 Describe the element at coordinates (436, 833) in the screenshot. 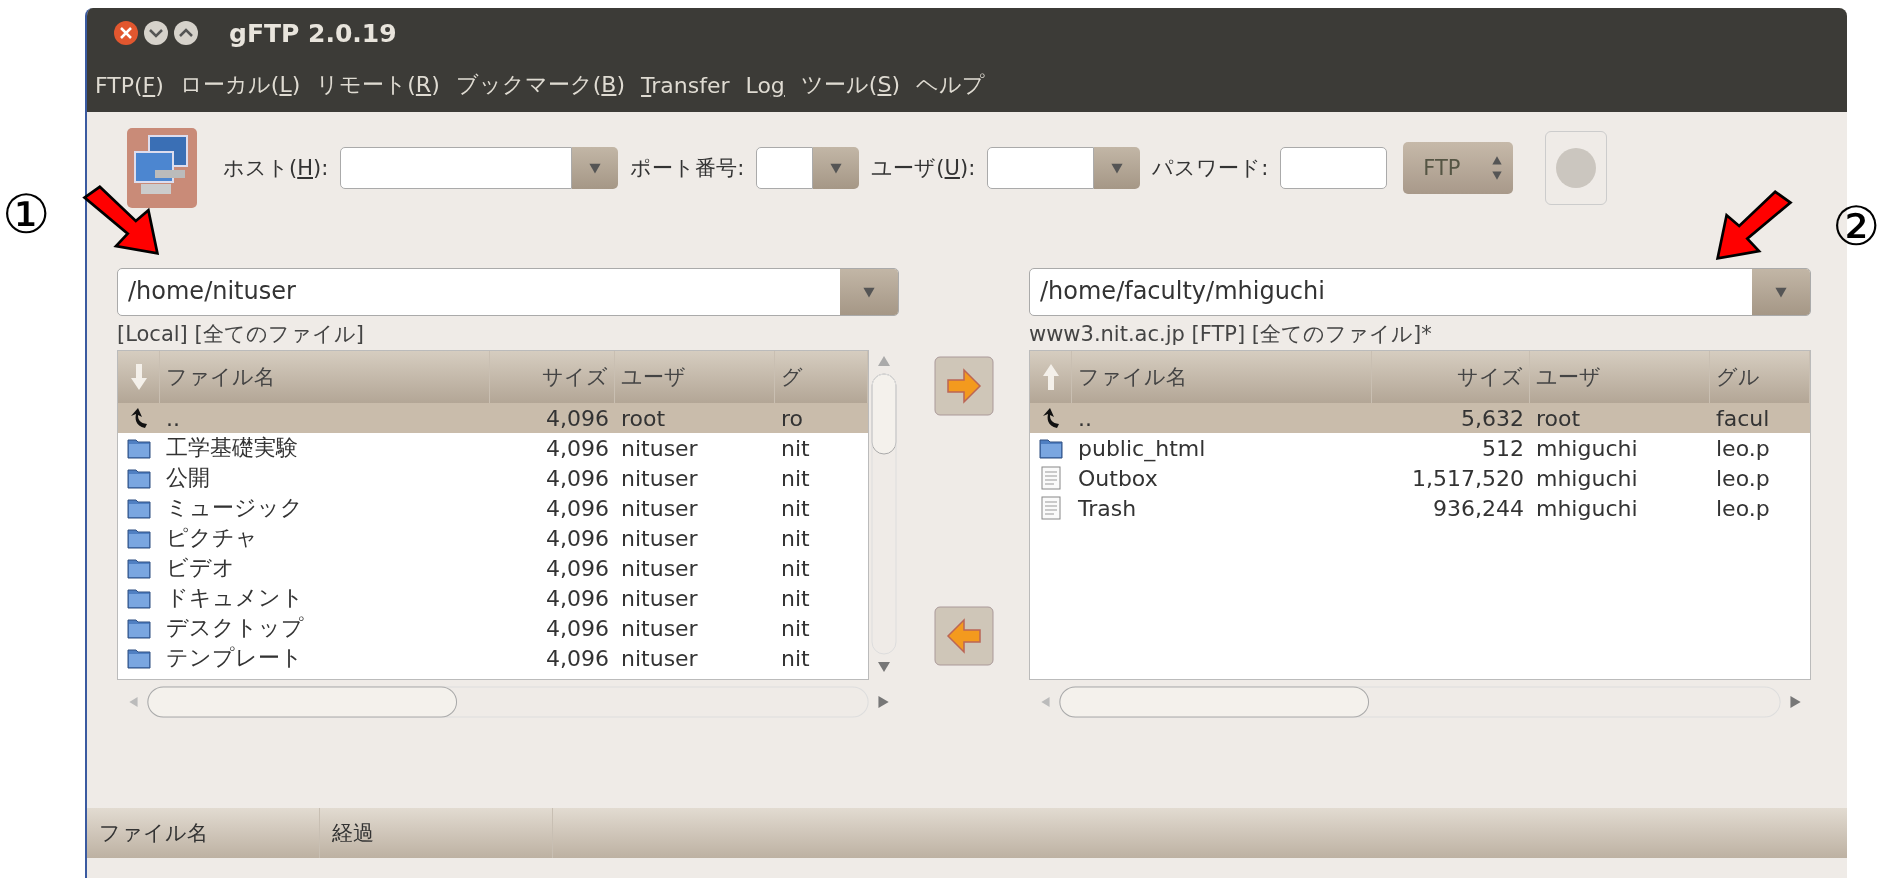

I see `column-header: 経過` at that location.